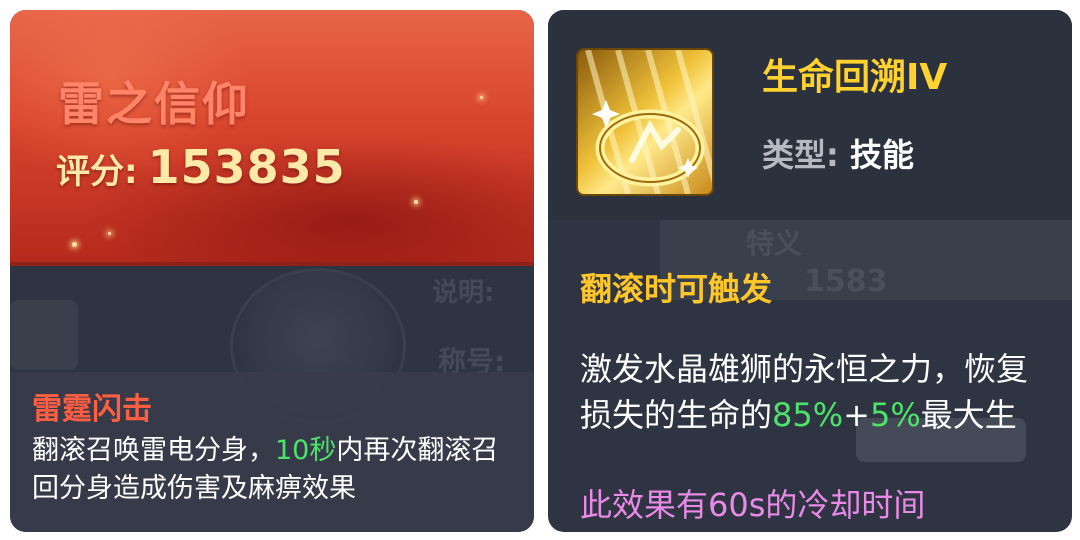 This screenshot has width=1080, height=540. I want to click on skill-title: 生命回溯IV, so click(855, 77).